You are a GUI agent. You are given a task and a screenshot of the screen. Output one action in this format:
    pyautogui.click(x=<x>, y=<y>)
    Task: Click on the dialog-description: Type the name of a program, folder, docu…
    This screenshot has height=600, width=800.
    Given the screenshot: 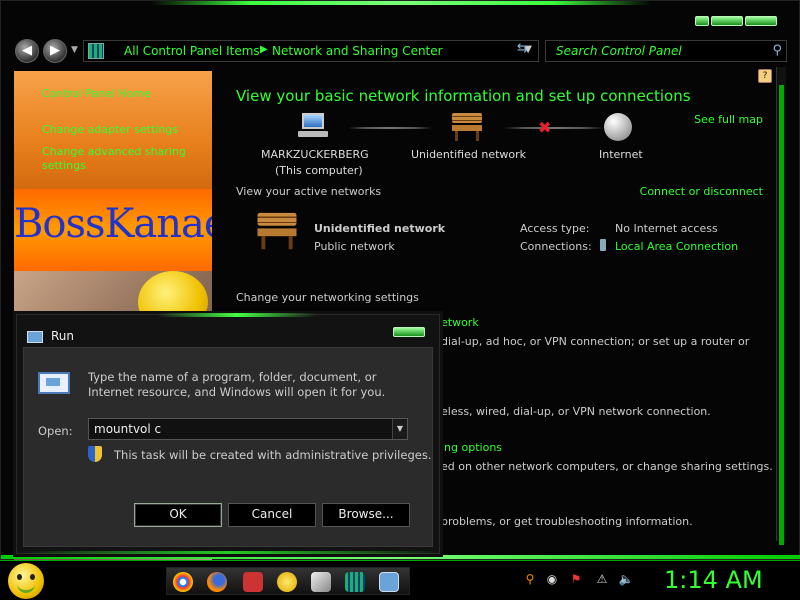 What is the action you would take?
    pyautogui.click(x=237, y=384)
    